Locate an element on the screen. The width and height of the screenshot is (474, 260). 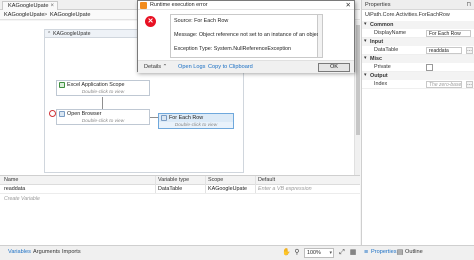
message-scrollbar is located at coordinates (320, 36).